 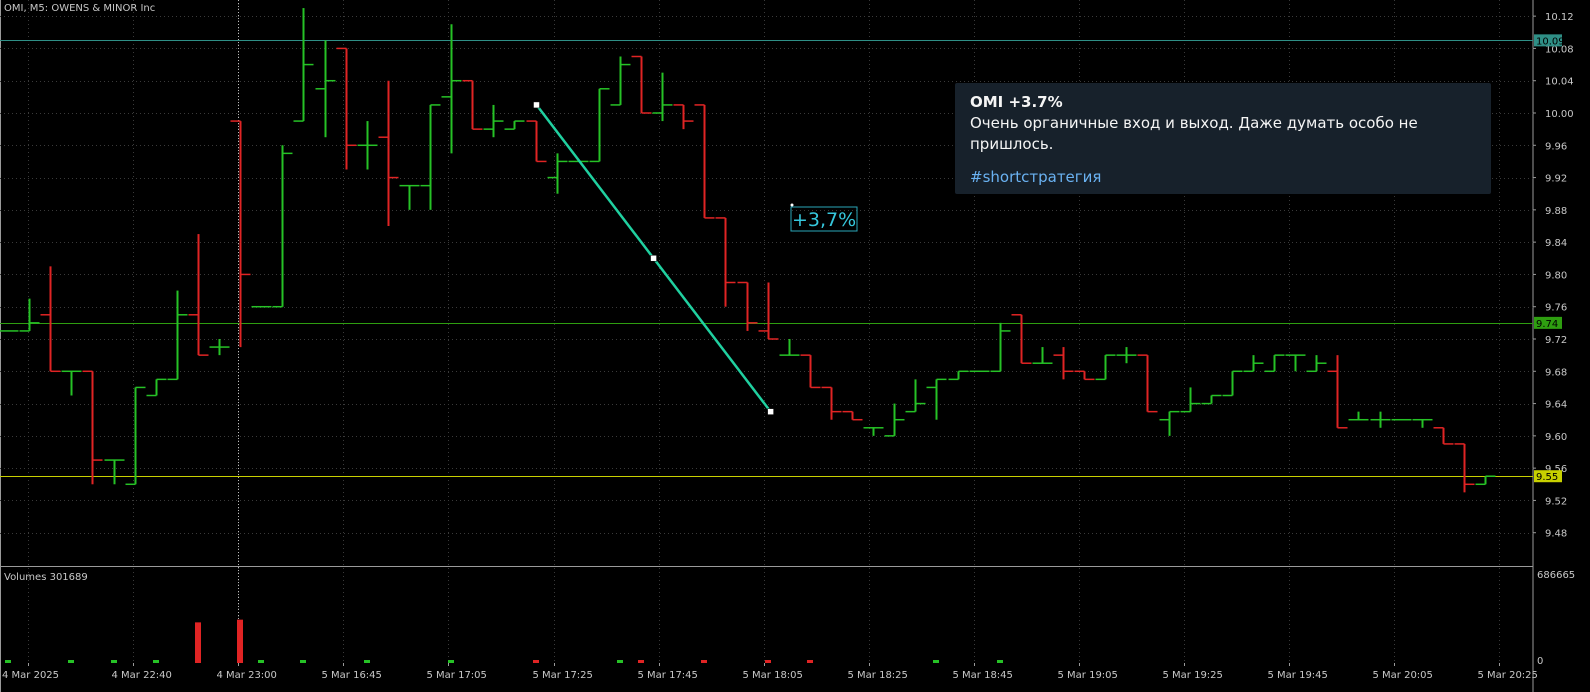 I want to click on level-tag-label: 10.09, so click(x=1550, y=41).